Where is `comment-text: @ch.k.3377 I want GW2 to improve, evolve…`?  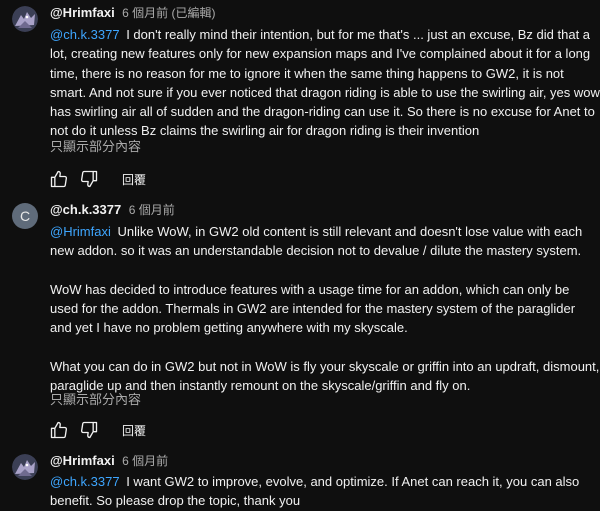 comment-text: @ch.k.3377 I want GW2 to improve, evolve… is located at coordinates (325, 491).